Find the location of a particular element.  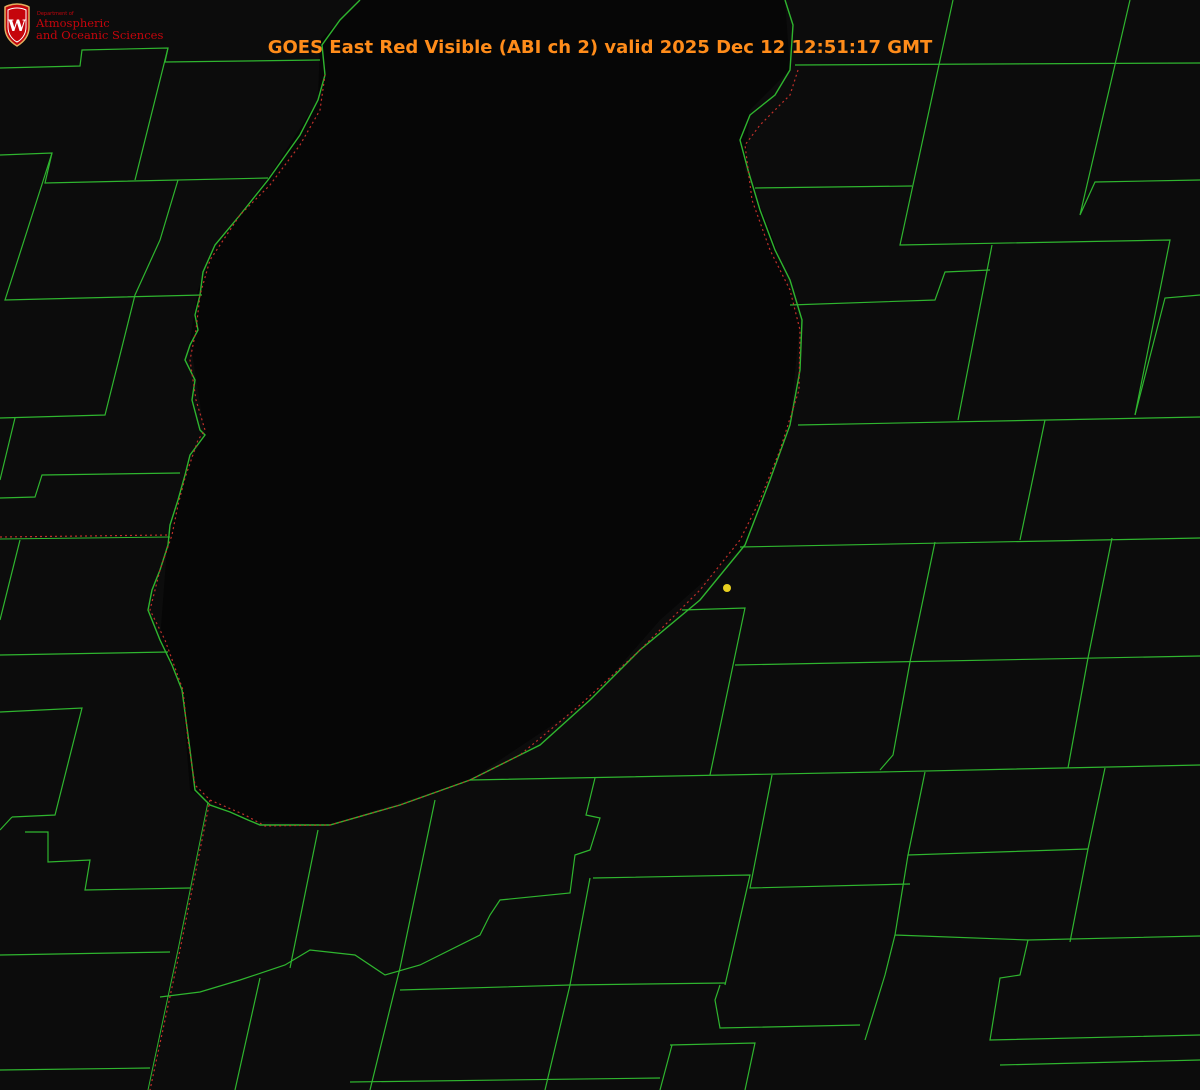

station-marker is located at coordinates (727, 588).